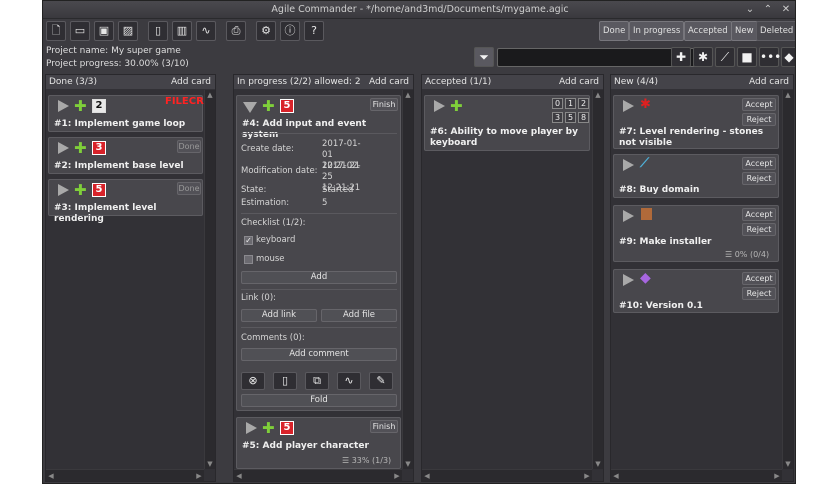 The height and width of the screenshot is (484, 836). Describe the element at coordinates (266, 31) in the screenshot. I see `settings-button: ⚙` at that location.